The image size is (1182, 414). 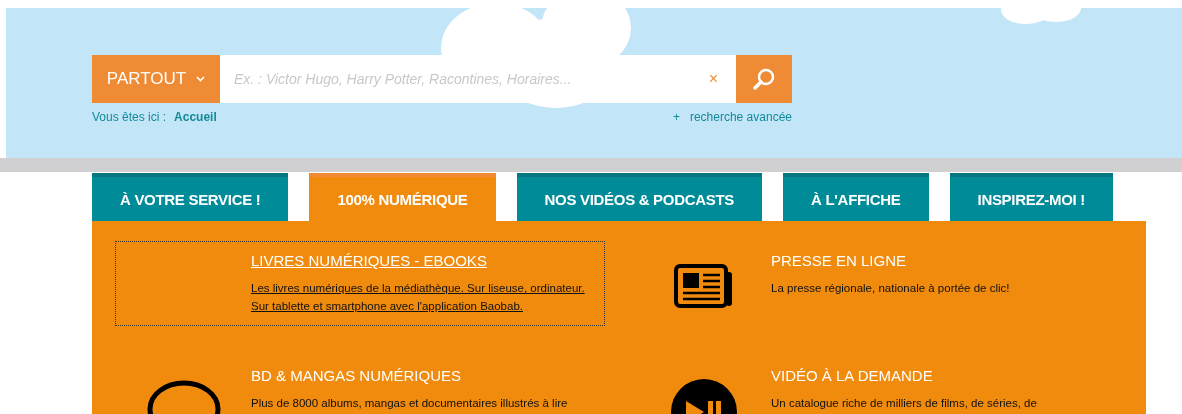 What do you see at coordinates (156, 79) in the screenshot?
I see `scope-dropdown: PARTOUT` at bounding box center [156, 79].